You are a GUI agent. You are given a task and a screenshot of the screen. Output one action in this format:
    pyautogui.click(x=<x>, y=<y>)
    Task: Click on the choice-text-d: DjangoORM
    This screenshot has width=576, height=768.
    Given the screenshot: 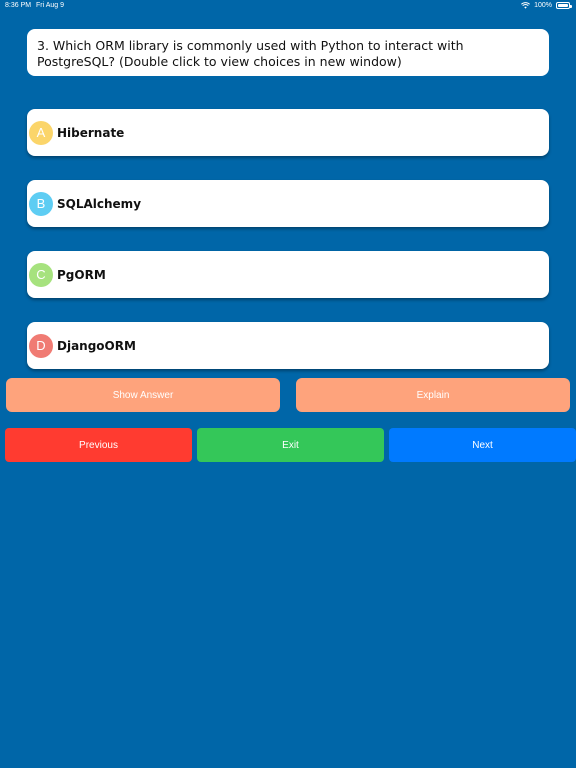 What is the action you would take?
    pyautogui.click(x=96, y=345)
    